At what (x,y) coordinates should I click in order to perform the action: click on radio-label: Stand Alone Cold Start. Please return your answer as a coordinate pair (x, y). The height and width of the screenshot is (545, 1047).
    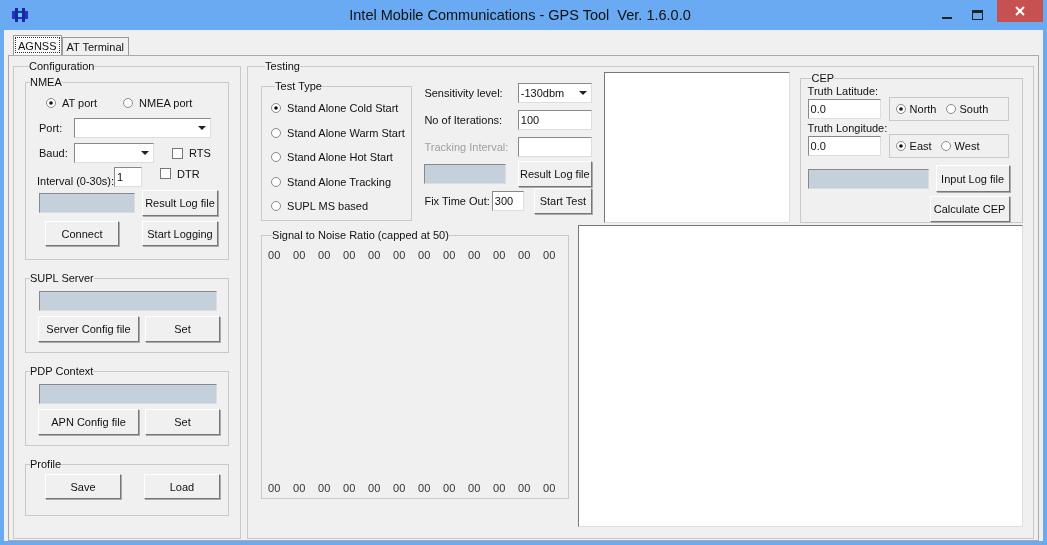
    Looking at the image, I should click on (343, 108).